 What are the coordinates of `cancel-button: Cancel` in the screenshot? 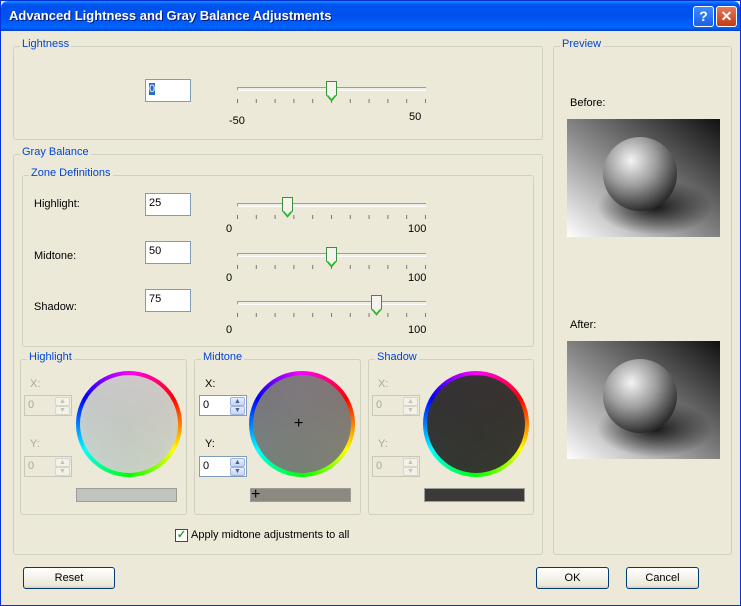 It's located at (662, 578).